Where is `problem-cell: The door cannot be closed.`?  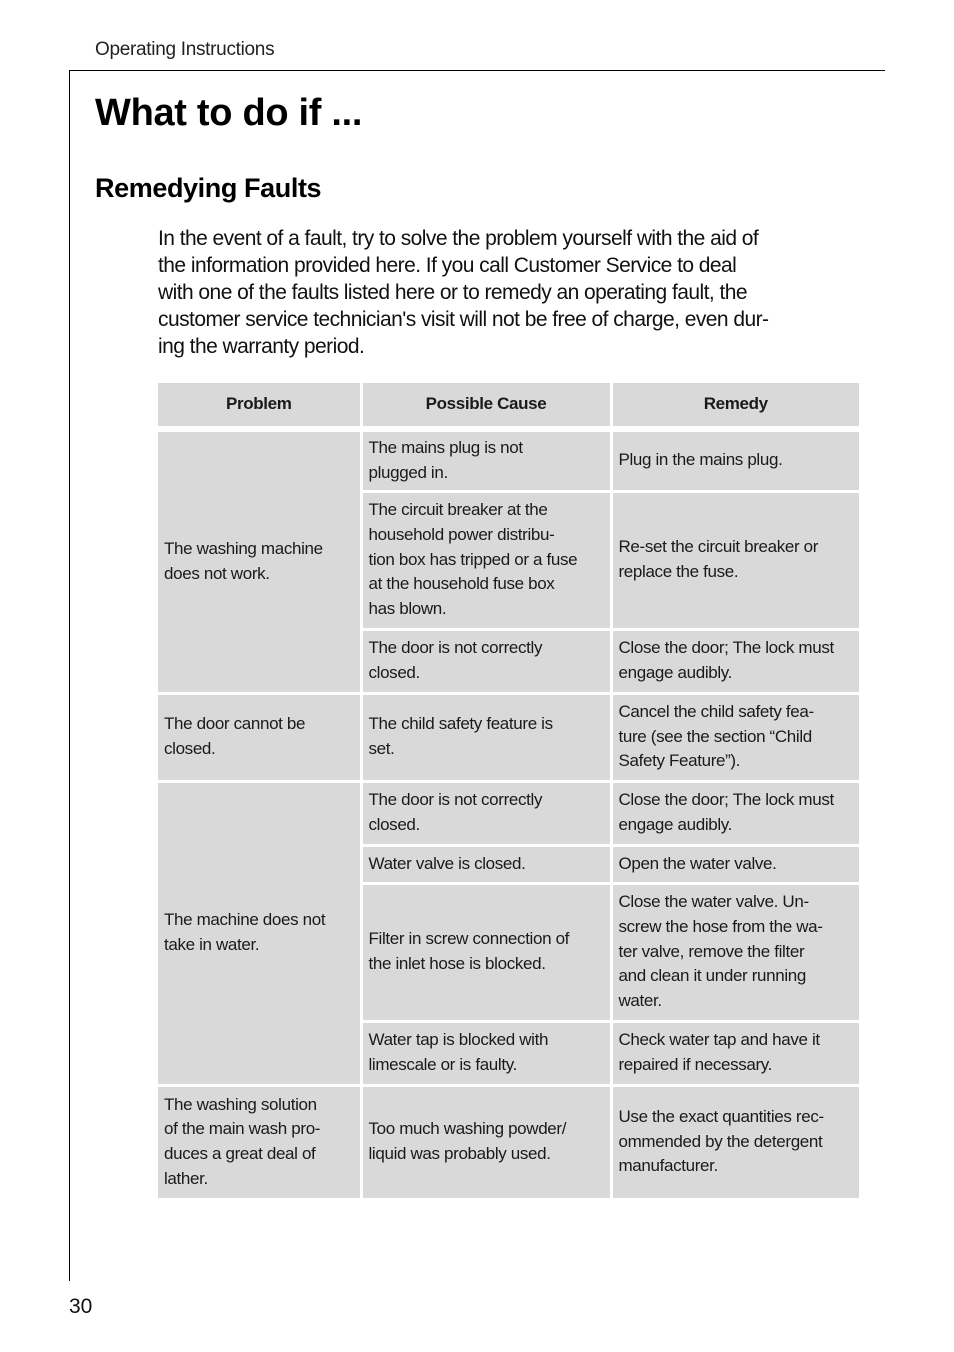
problem-cell: The door cannot be closed. is located at coordinates (260, 737).